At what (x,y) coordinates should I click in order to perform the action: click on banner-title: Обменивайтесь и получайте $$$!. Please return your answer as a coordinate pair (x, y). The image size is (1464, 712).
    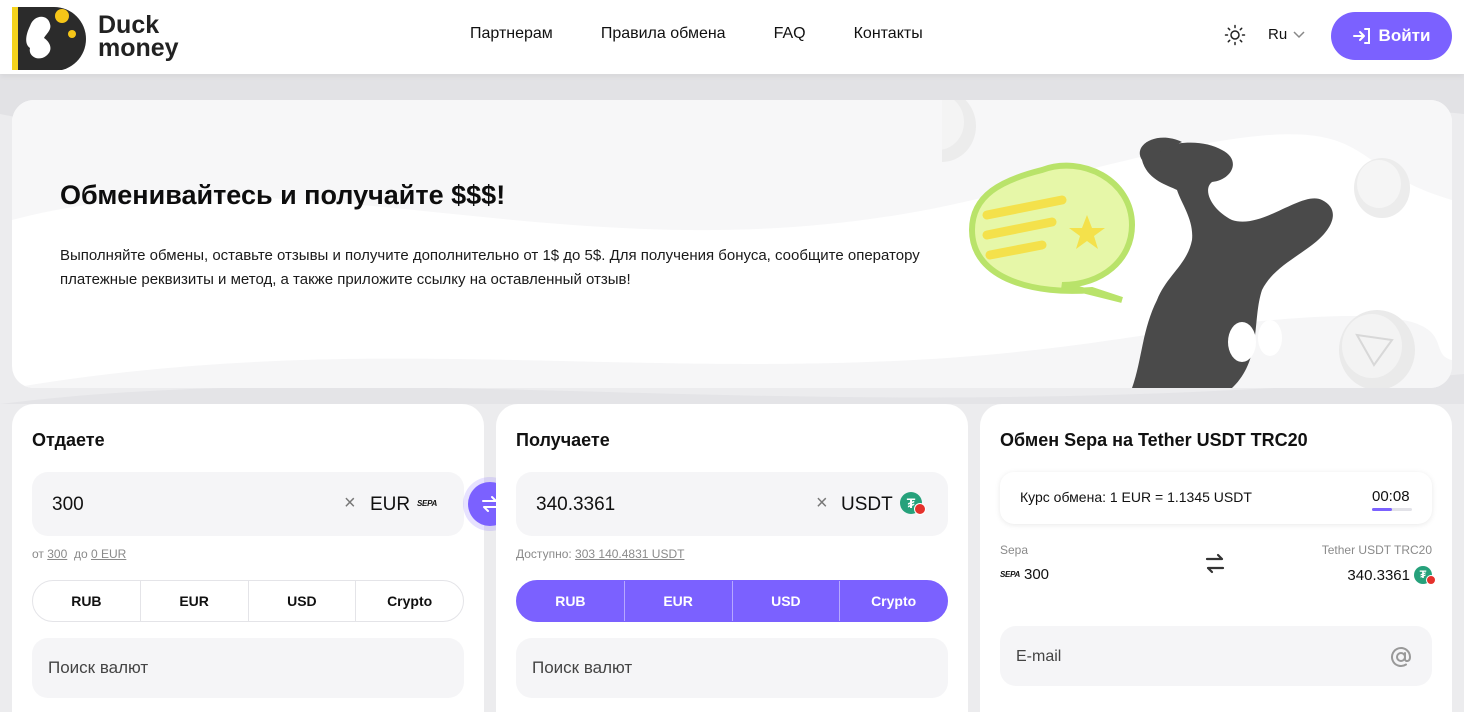
    Looking at the image, I should click on (283, 195).